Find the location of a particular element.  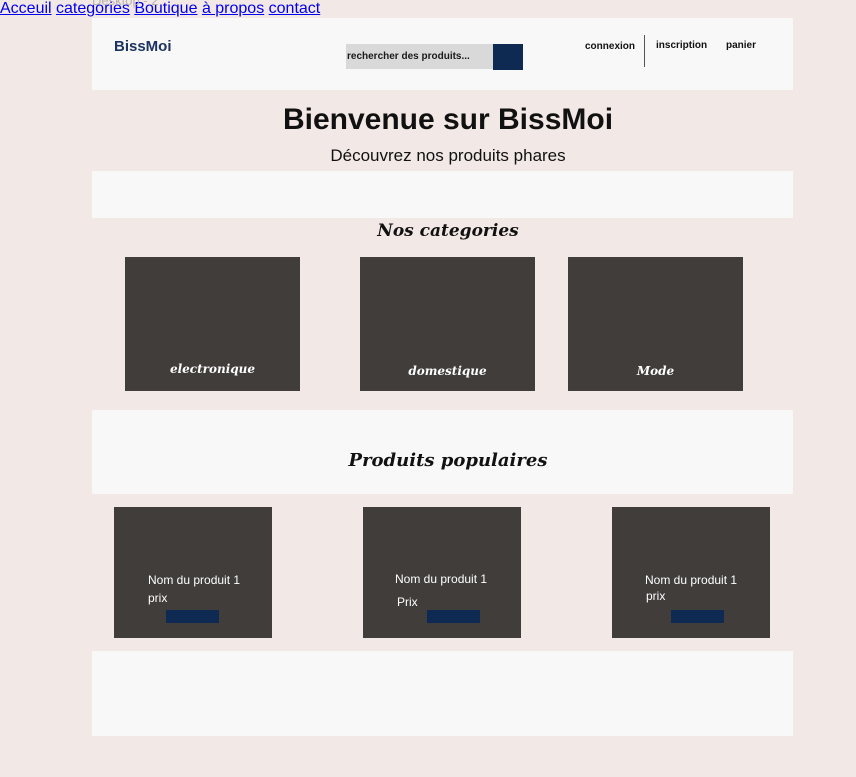

connexion-link: connexion is located at coordinates (610, 46).